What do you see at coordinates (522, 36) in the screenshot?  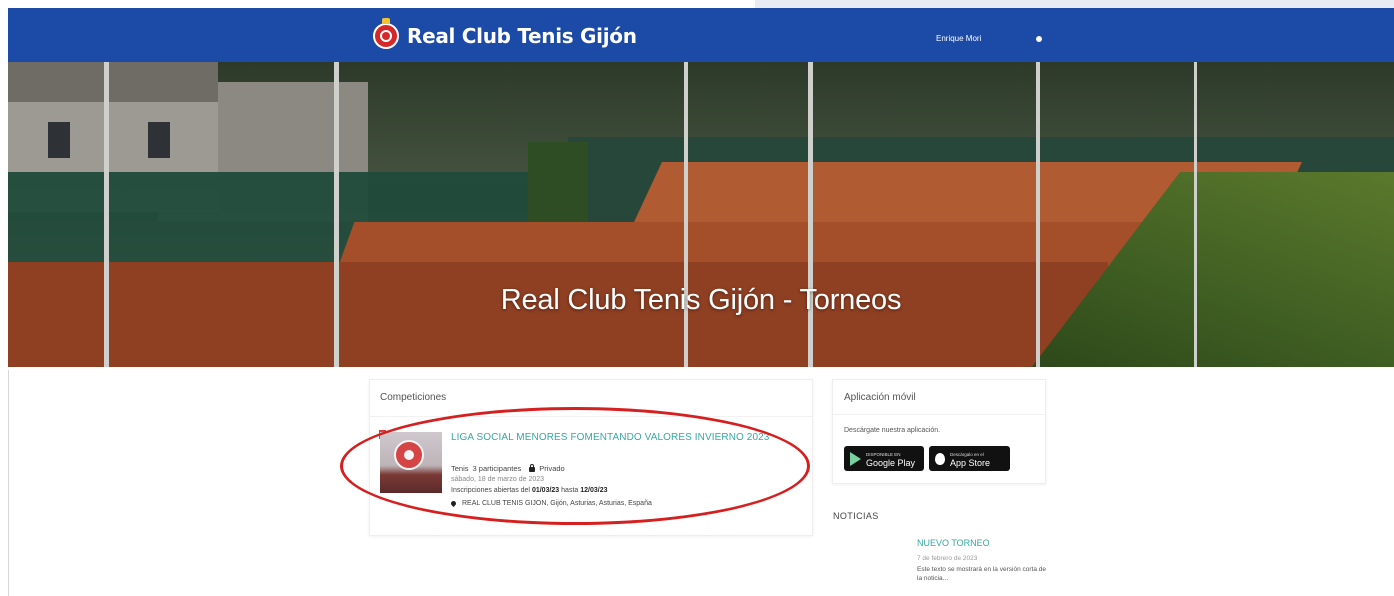 I see `brand-name: Real Club Tenis Gijón` at bounding box center [522, 36].